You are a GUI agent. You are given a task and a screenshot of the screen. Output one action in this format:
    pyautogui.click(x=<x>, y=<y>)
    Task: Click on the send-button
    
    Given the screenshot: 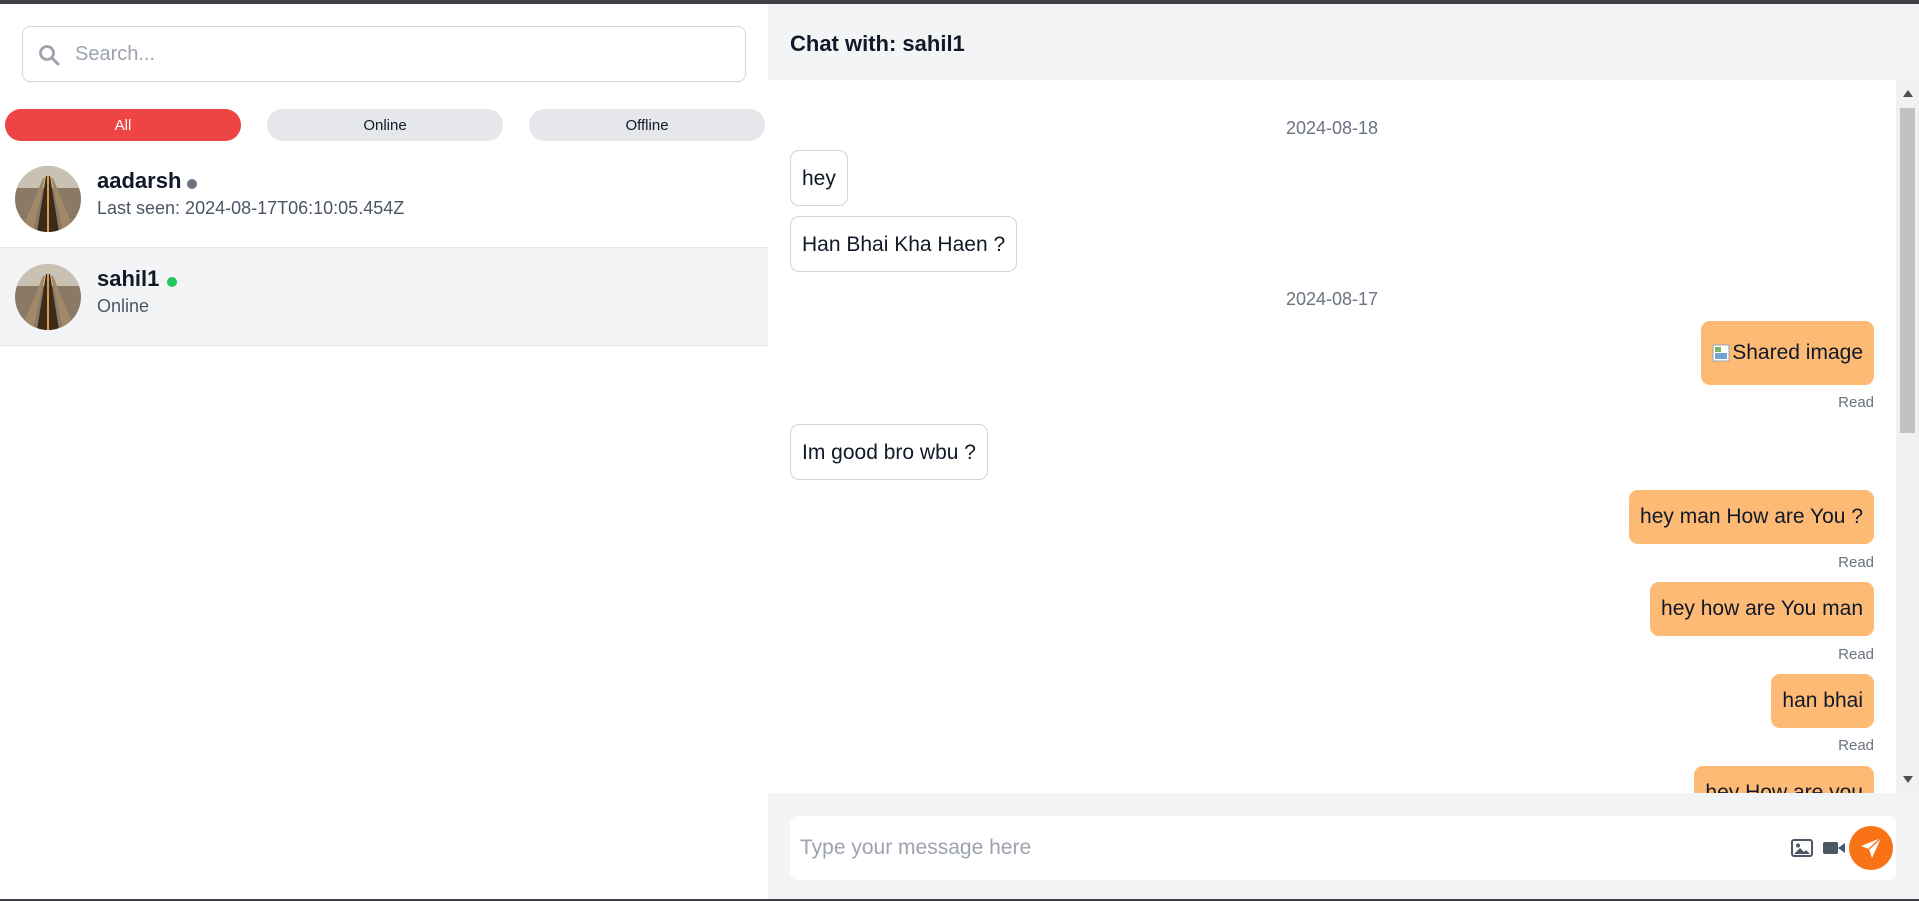 What is the action you would take?
    pyautogui.click(x=1871, y=848)
    